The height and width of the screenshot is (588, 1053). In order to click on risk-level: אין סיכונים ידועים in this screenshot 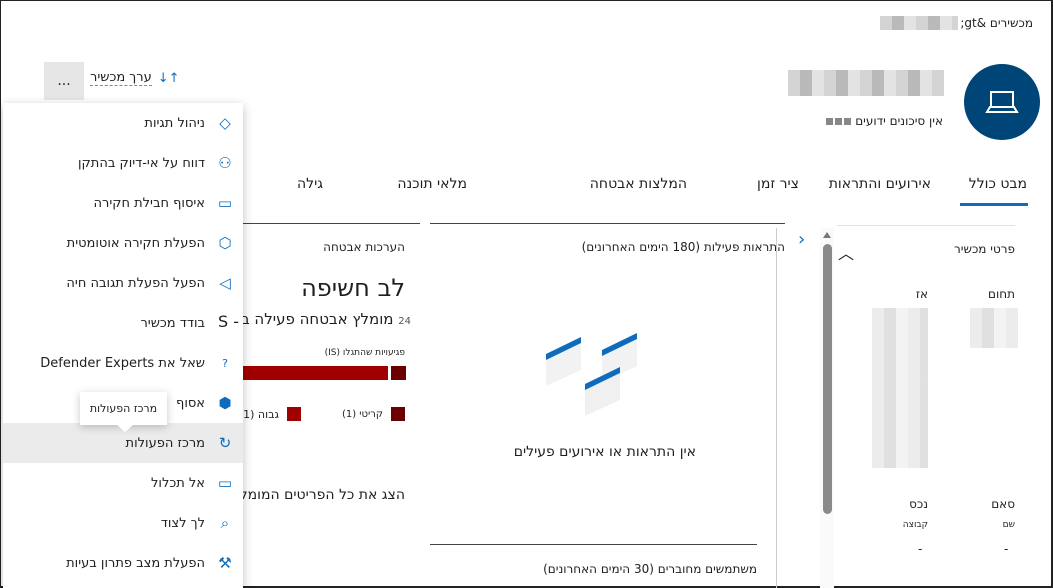, I will do `click(884, 121)`.